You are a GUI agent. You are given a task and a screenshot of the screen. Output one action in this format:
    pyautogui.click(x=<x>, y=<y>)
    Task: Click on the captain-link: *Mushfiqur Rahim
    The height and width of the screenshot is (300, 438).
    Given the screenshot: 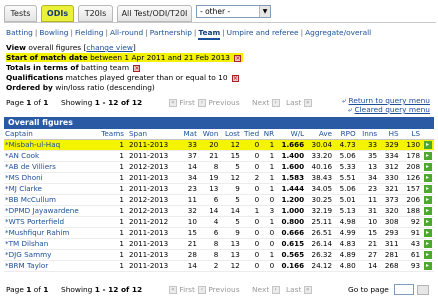 What is the action you would take?
    pyautogui.click(x=51, y=233)
    